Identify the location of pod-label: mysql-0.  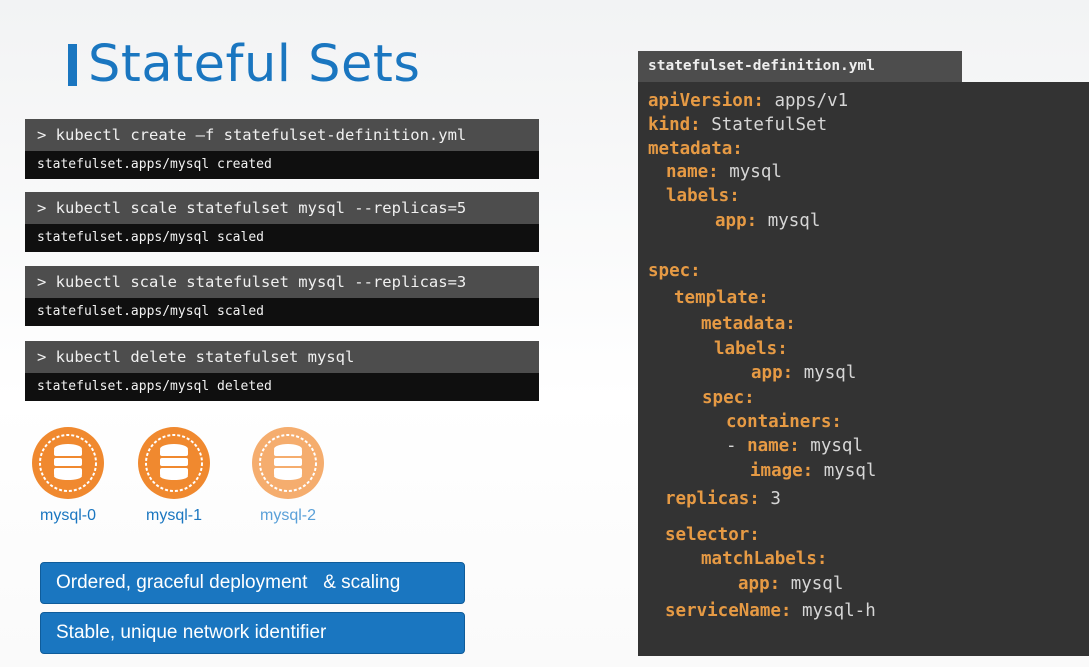
(67, 515).